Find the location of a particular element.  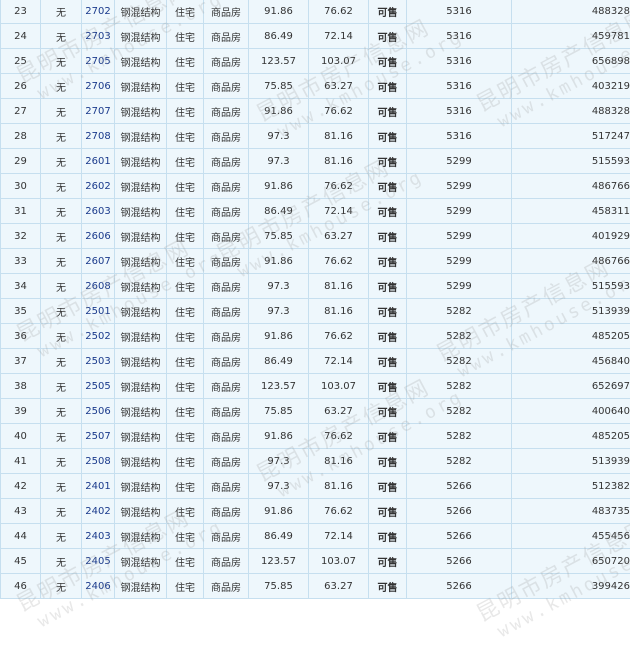

table-row: 24无2703钢混结构住宅商品房86.4972.14可售5316459781 is located at coordinates (315, 36).